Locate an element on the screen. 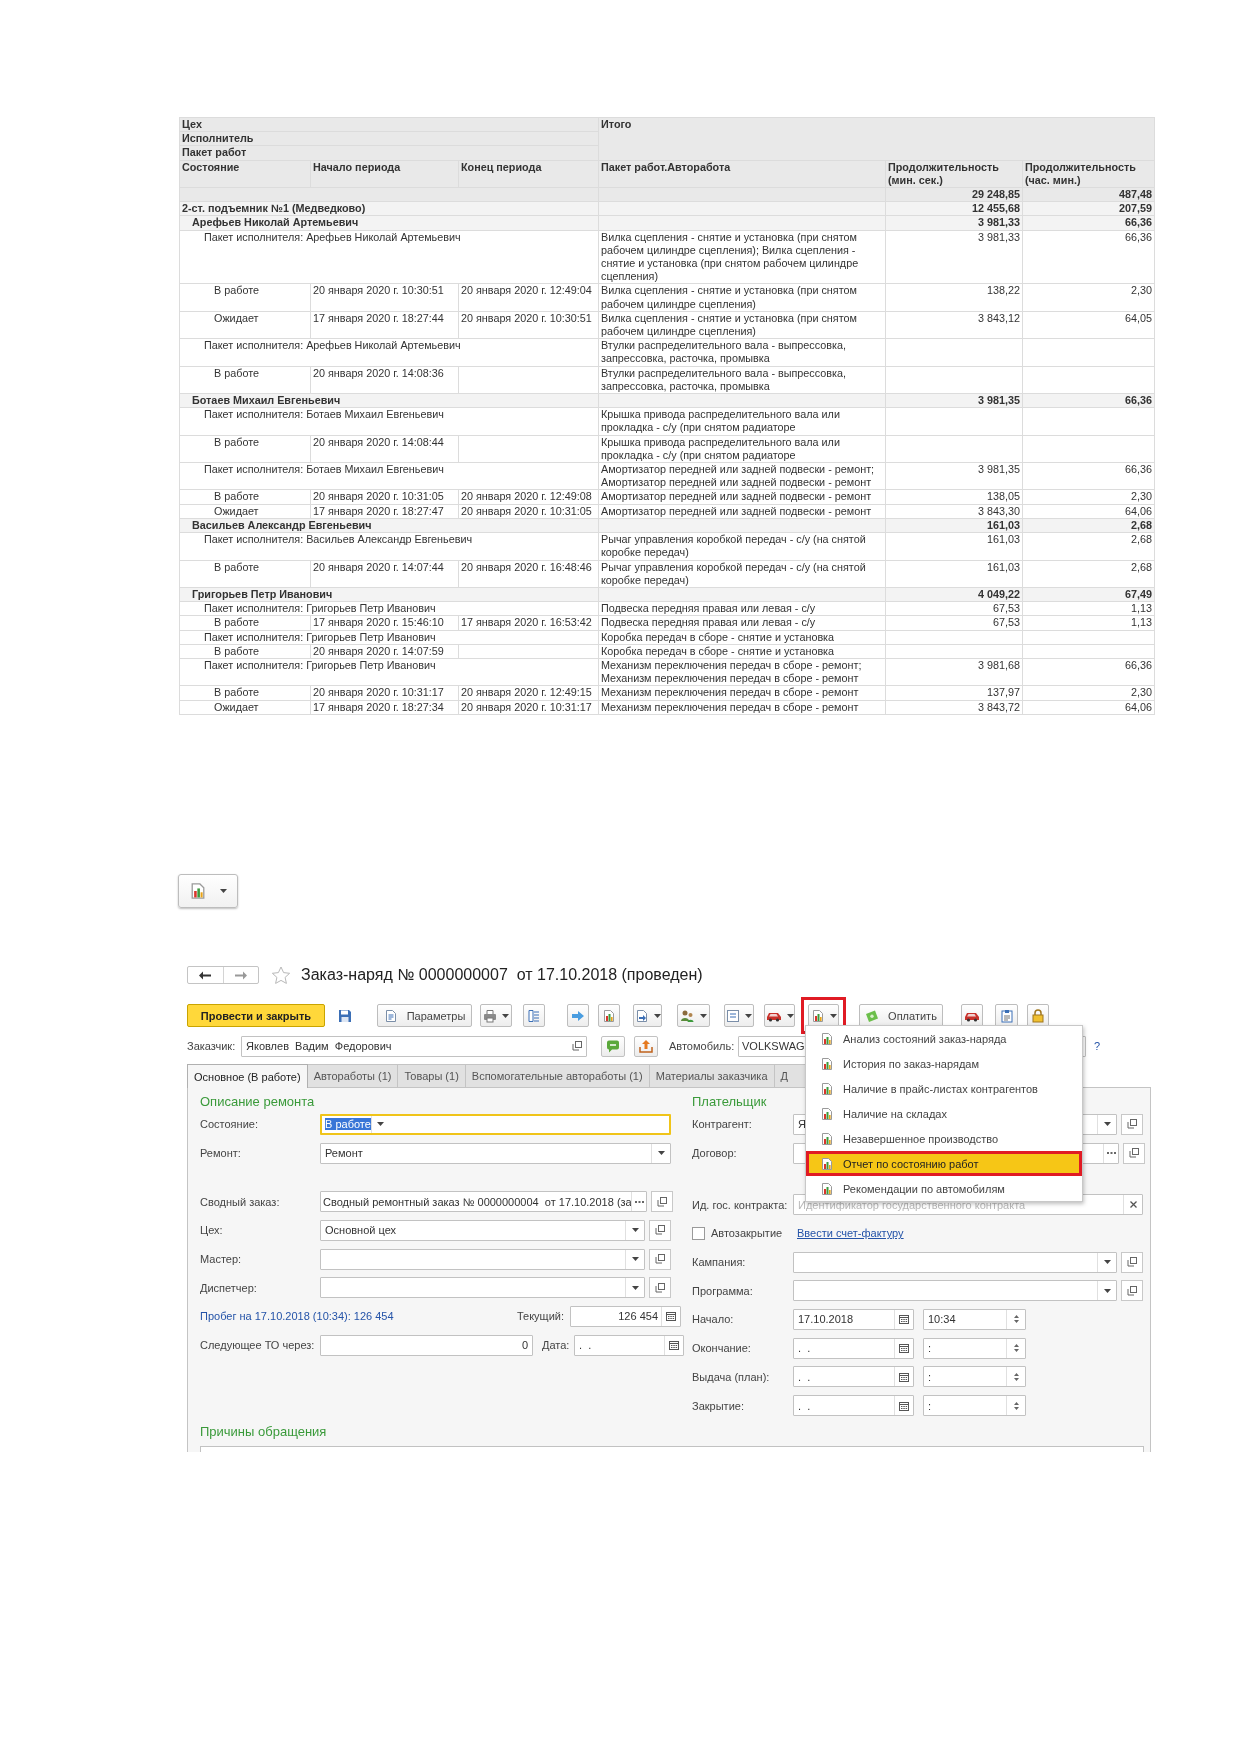 Image resolution: width=1239 pixels, height=1752 pixels. arrow-right-icon is located at coordinates (578, 1015).